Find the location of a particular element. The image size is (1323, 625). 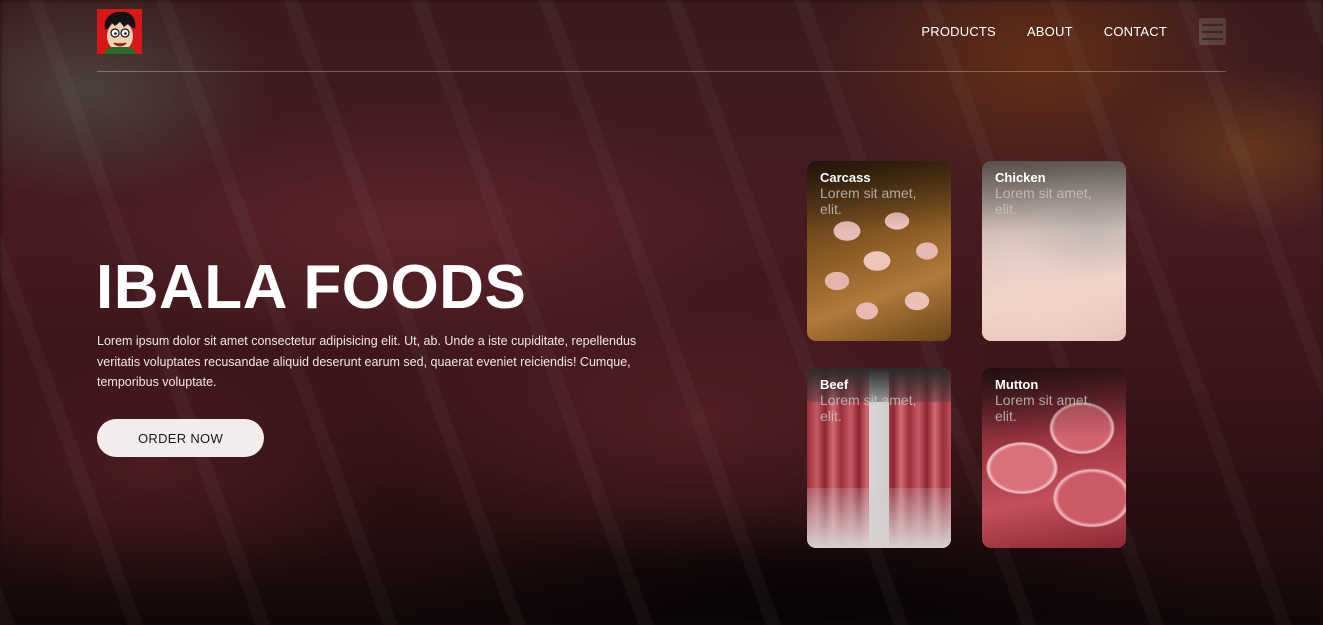

product-card-beef: Beef Lorem sit amet, elit. is located at coordinates (879, 458).